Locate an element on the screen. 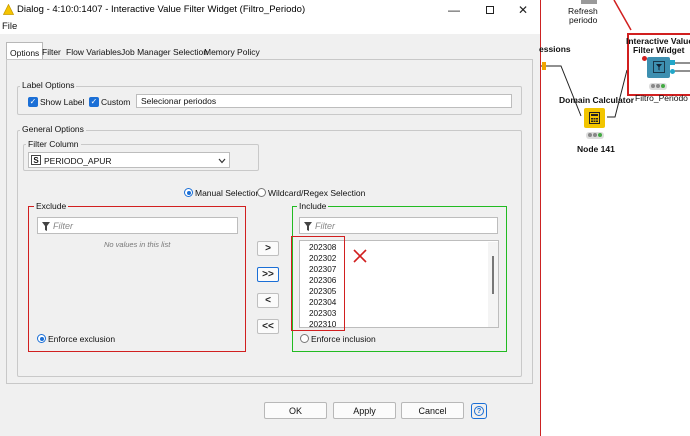 This screenshot has height=436, width=690. exclude-title: Exclude is located at coordinates (51, 206).